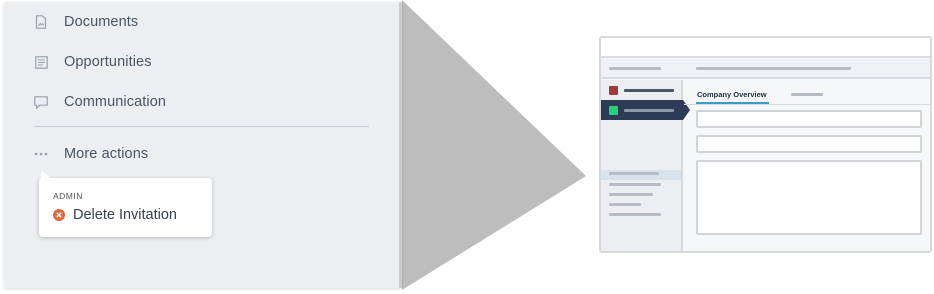 This screenshot has width=934, height=294. Describe the element at coordinates (106, 154) in the screenshot. I see `more-actions-label: More actions` at that location.